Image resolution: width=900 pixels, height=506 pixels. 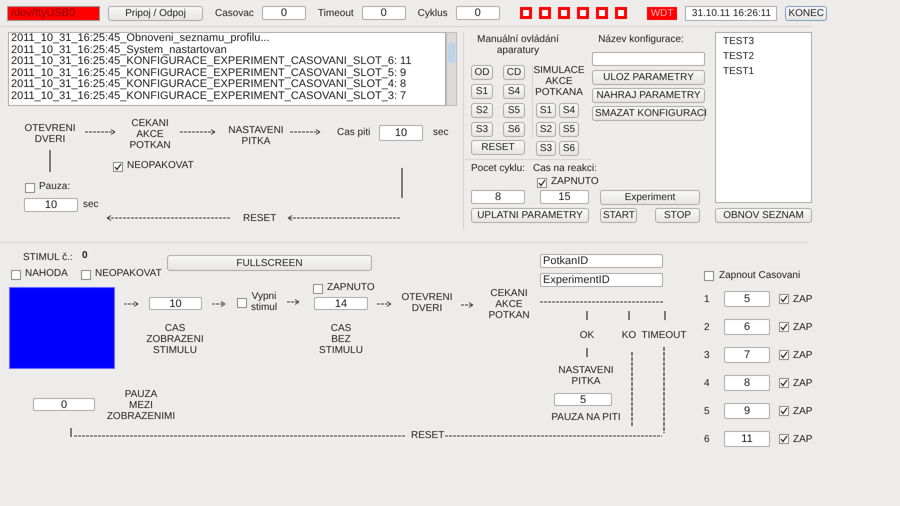 I want to click on simulation-button: S4, so click(x=569, y=110).